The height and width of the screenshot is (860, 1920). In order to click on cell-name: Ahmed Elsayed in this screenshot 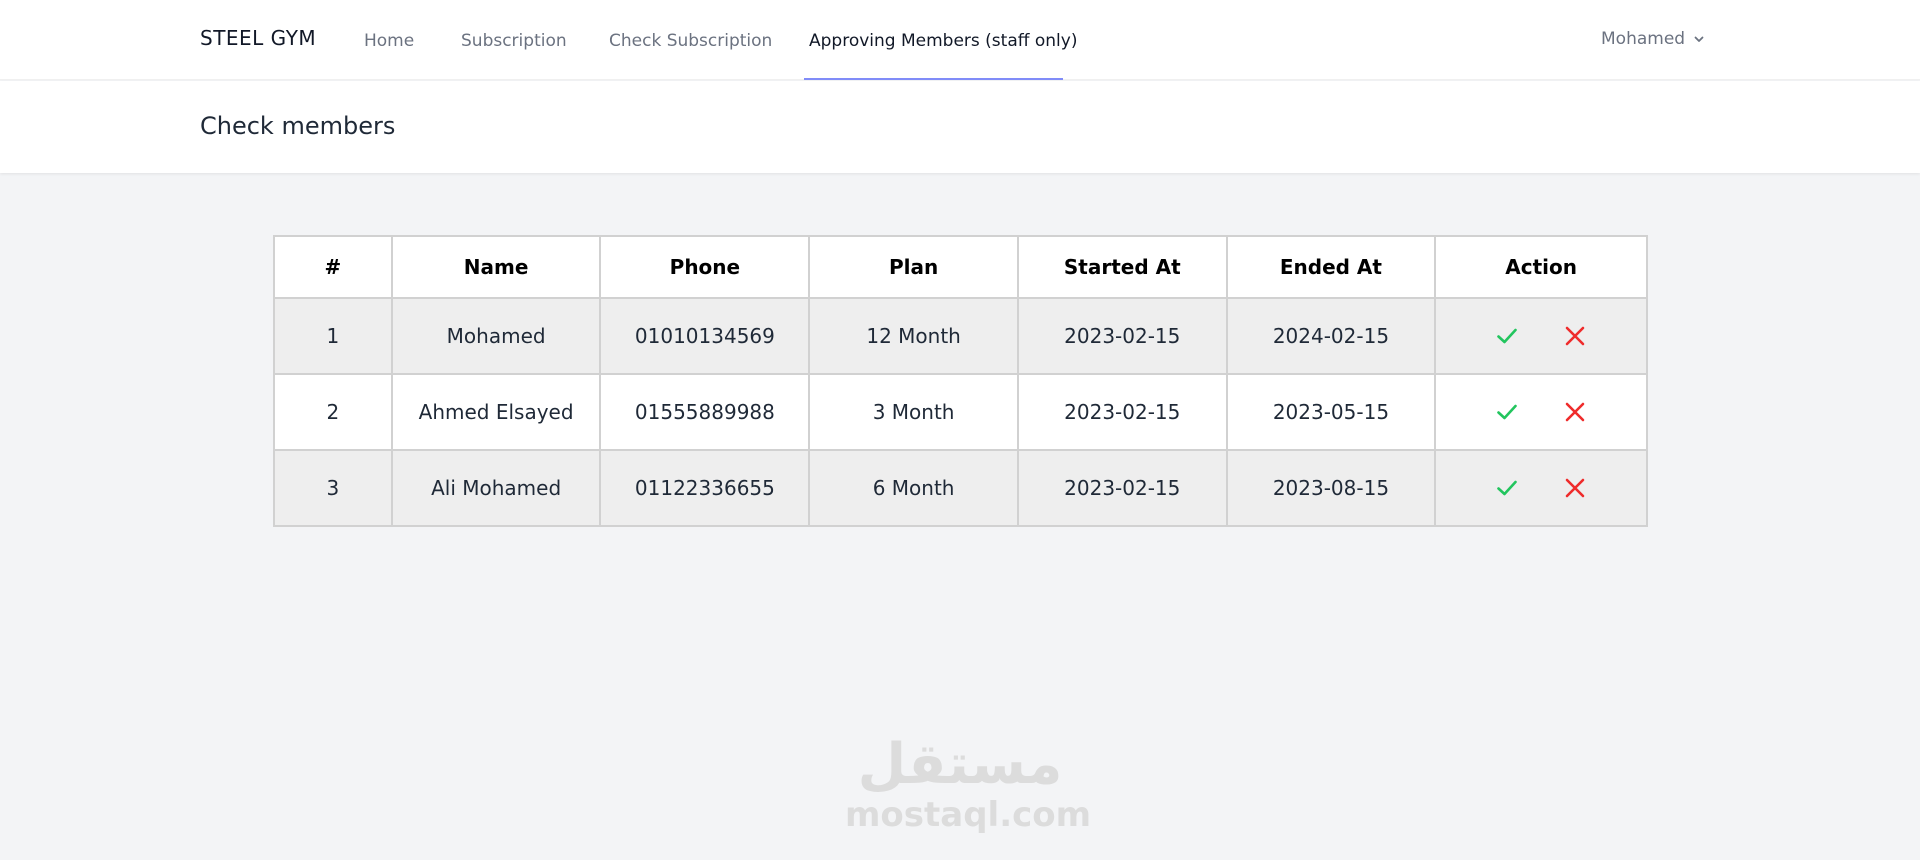, I will do `click(496, 412)`.